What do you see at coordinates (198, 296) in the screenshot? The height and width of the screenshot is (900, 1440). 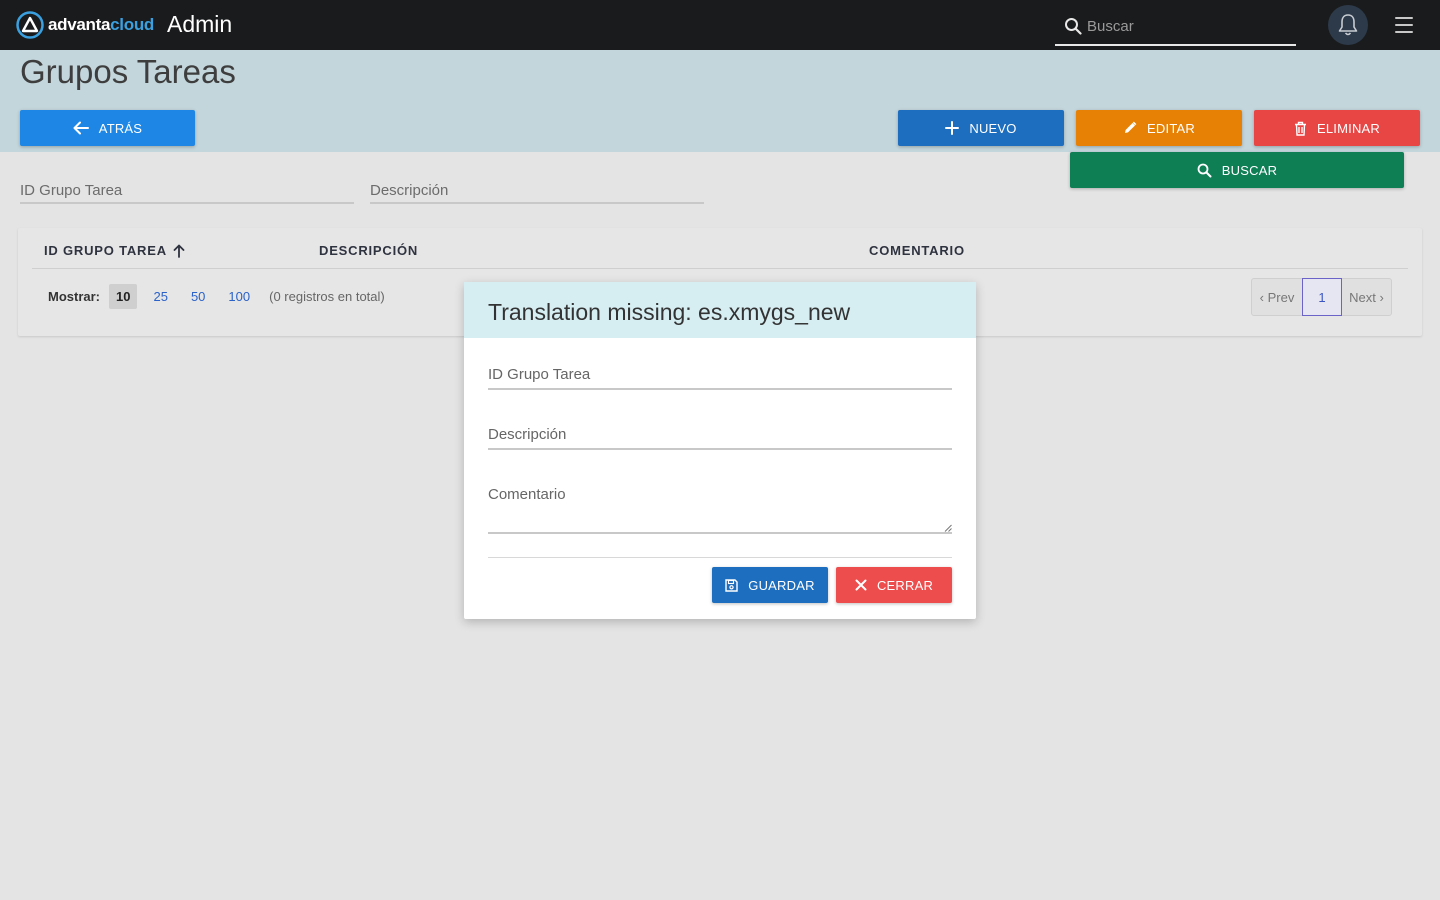 I see `page-size-50: 50` at bounding box center [198, 296].